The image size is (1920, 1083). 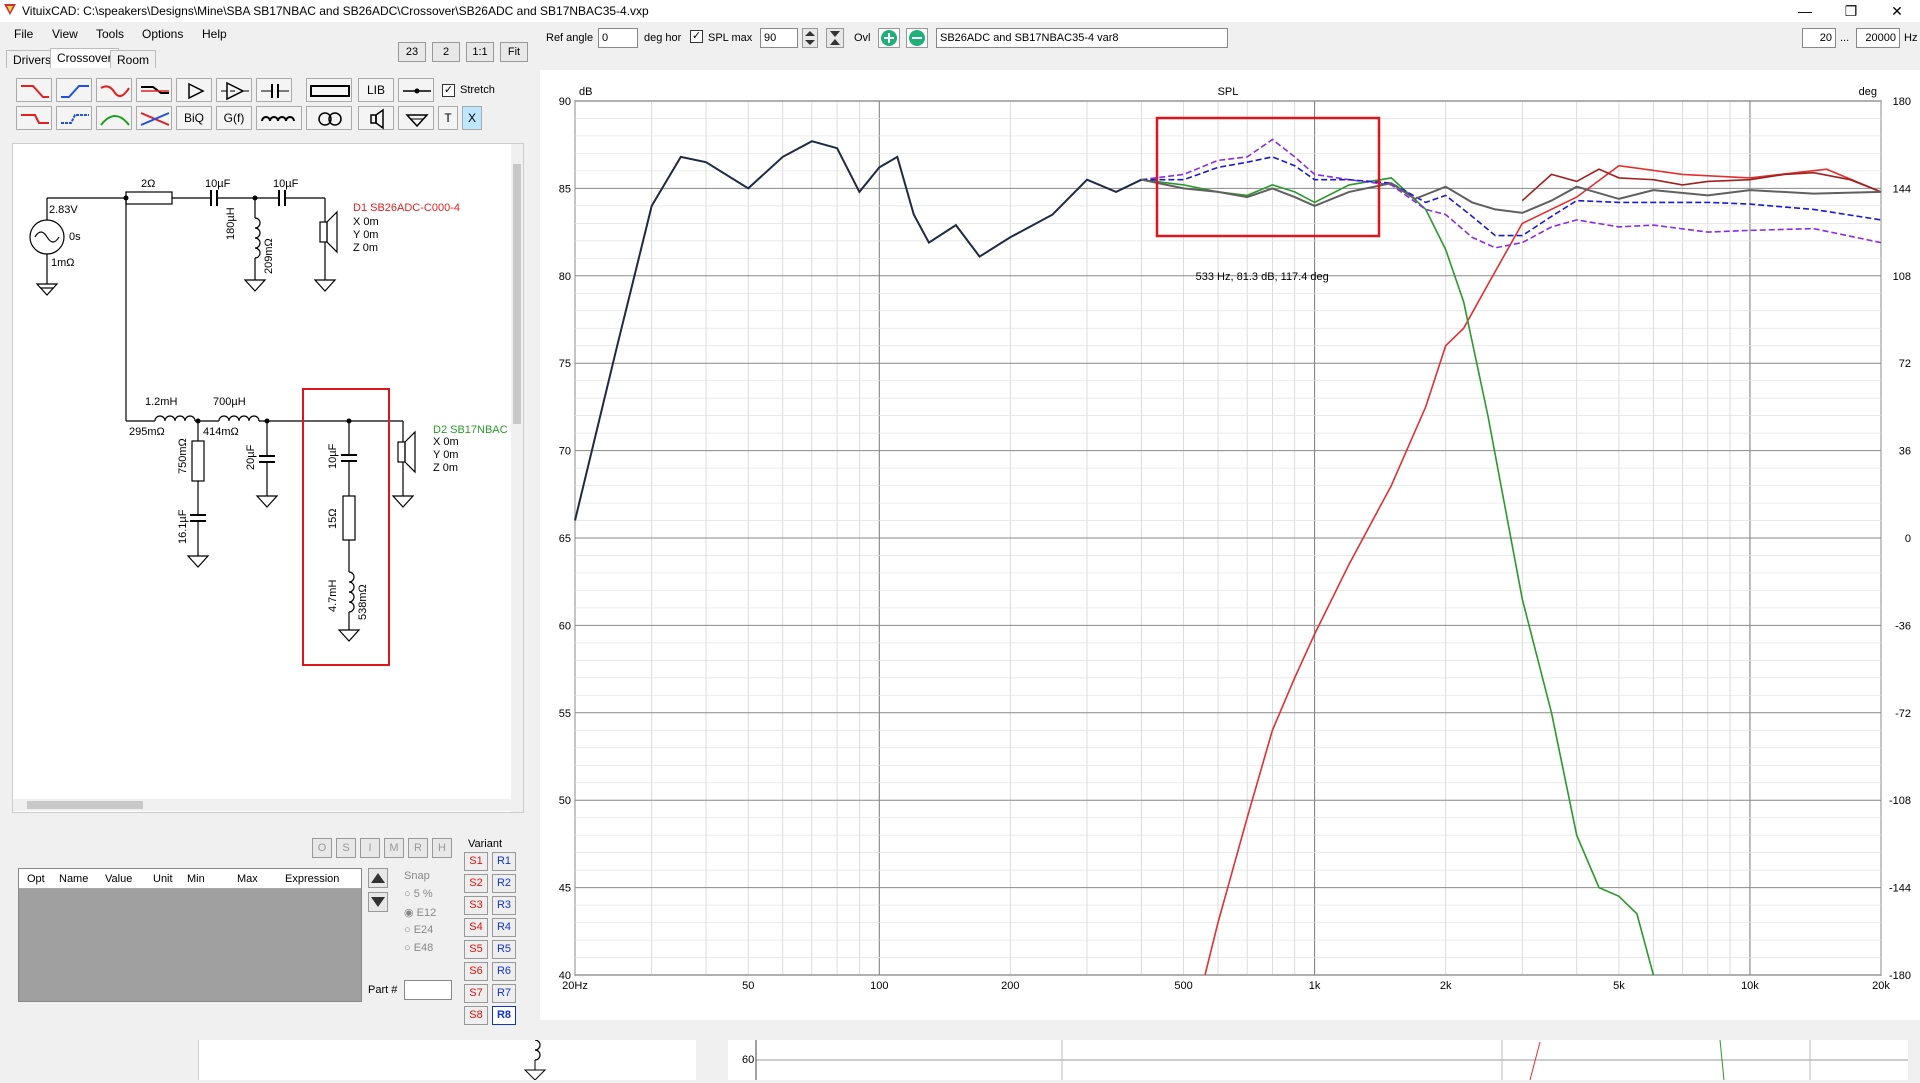 I want to click on driver-button, so click(x=376, y=118).